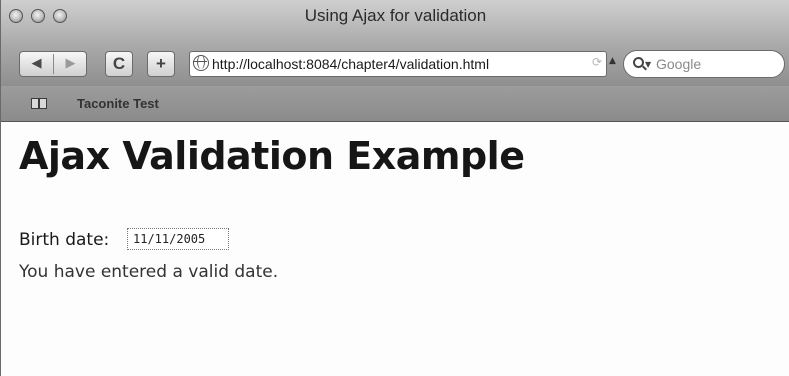  I want to click on search-icon, so click(638, 62).